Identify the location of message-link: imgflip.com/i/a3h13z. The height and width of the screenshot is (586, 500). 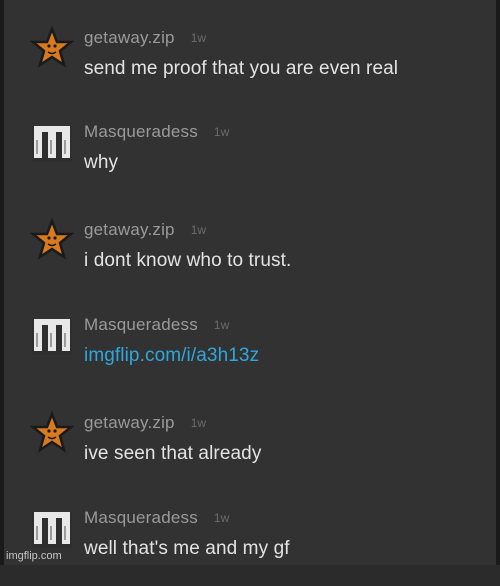
(171, 356).